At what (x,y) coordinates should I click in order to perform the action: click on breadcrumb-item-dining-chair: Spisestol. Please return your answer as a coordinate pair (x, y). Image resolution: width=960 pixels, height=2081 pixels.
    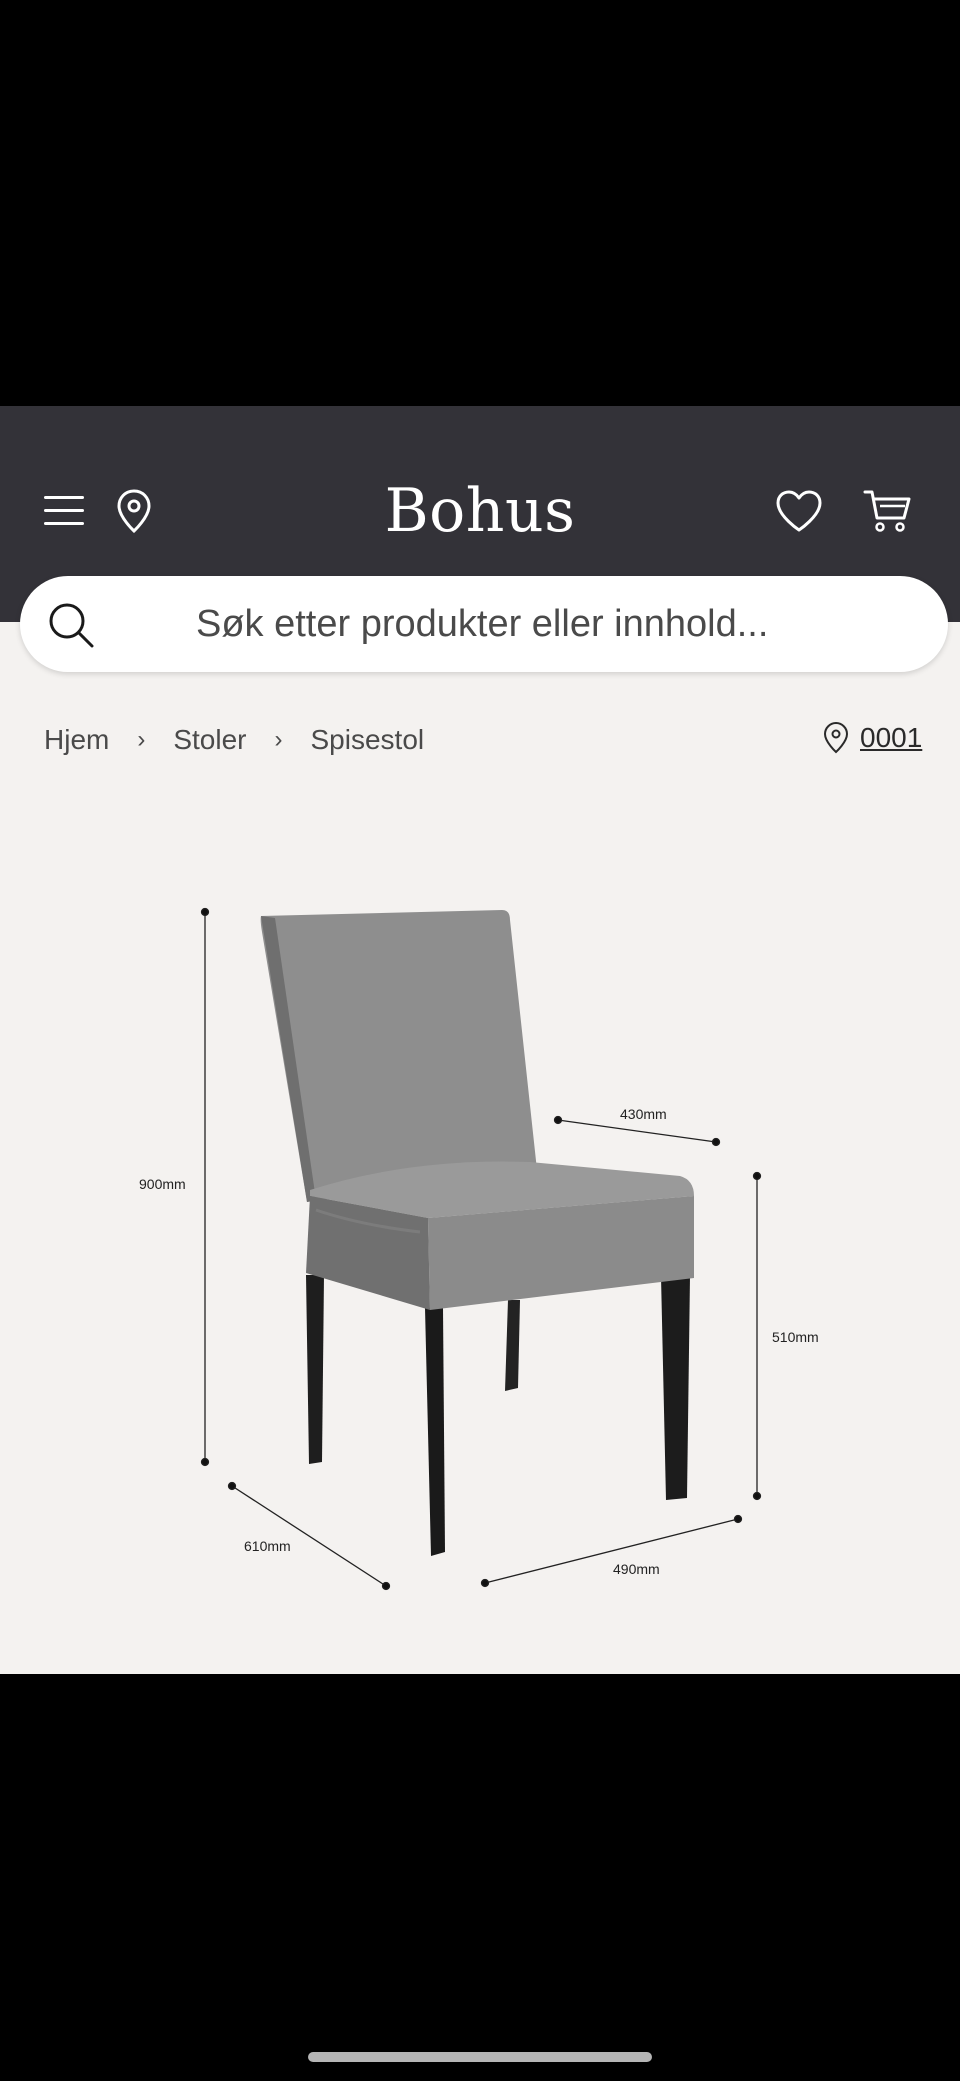
    Looking at the image, I should click on (367, 739).